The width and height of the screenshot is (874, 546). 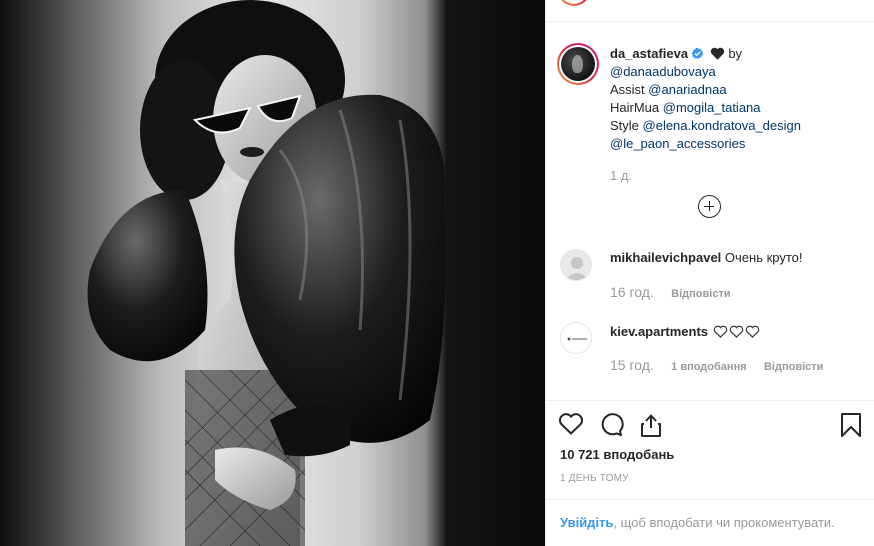 I want to click on comment-likes-button: 1 вподобання, so click(x=708, y=367).